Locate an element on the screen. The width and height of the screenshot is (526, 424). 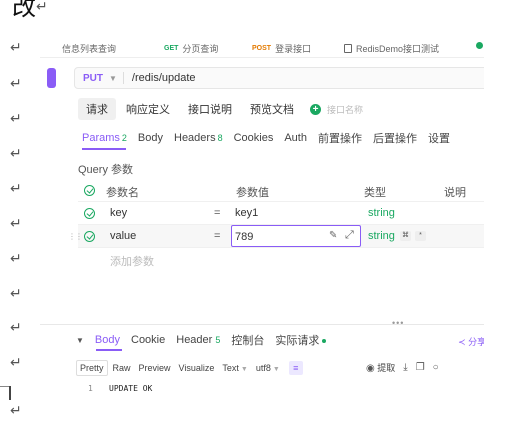
encoding-select: utf8 ▼ is located at coordinates (268, 368).